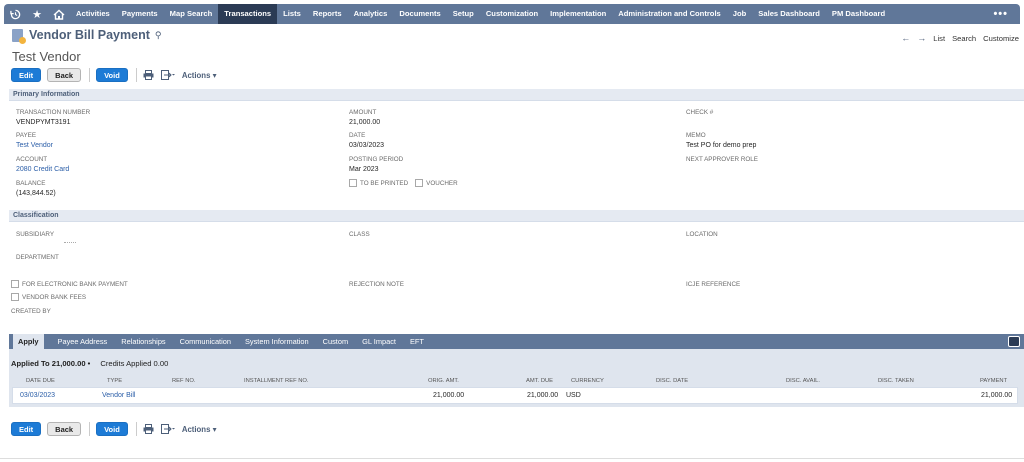 The image size is (1024, 462). What do you see at coordinates (1000, 14) in the screenshot?
I see `more-menu-icon: •••` at bounding box center [1000, 14].